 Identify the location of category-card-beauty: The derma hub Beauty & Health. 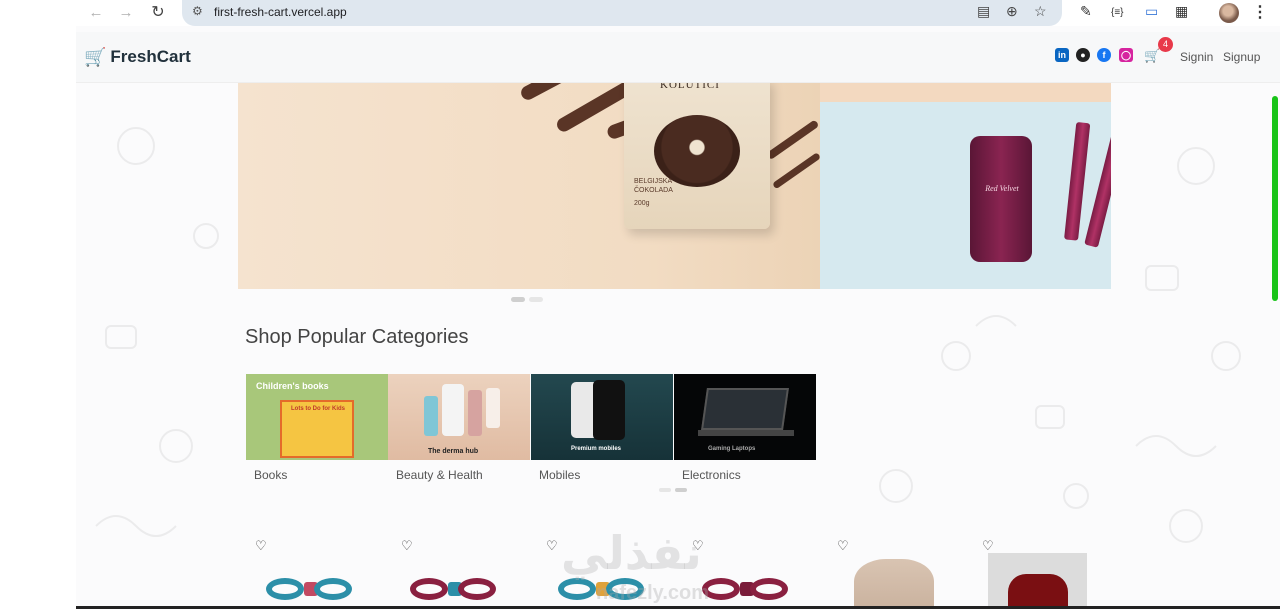
(459, 428).